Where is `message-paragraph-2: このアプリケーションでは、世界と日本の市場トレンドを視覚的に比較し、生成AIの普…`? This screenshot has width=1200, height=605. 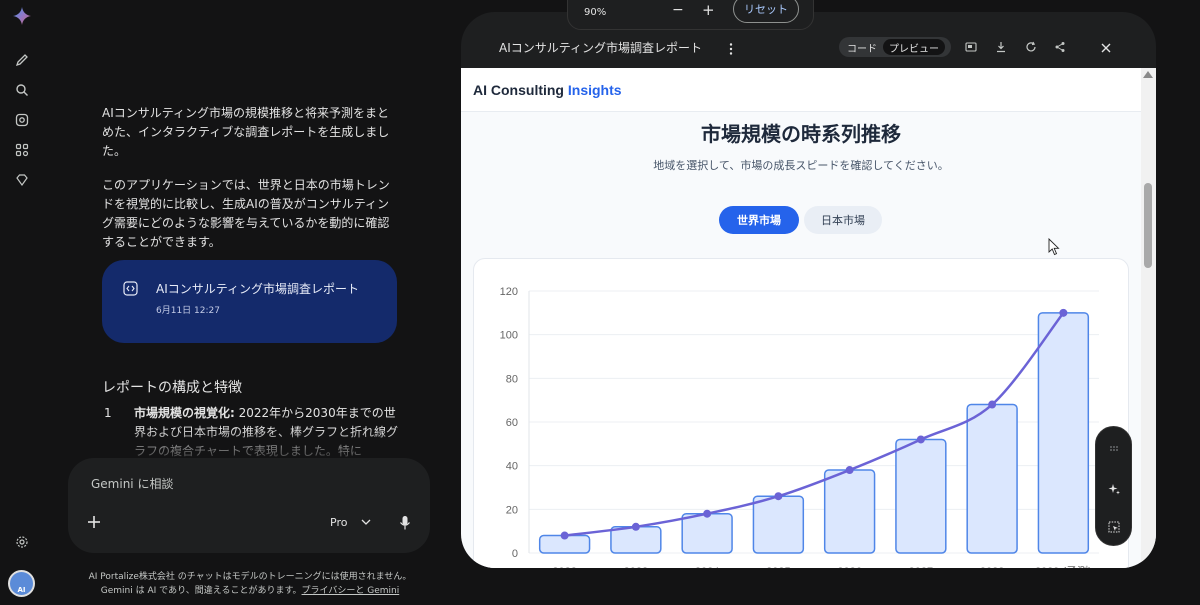 message-paragraph-2: このアプリケーションでは、世界と日本の市場トレンドを視覚的に比較し、生成AIの普… is located at coordinates (246, 213).